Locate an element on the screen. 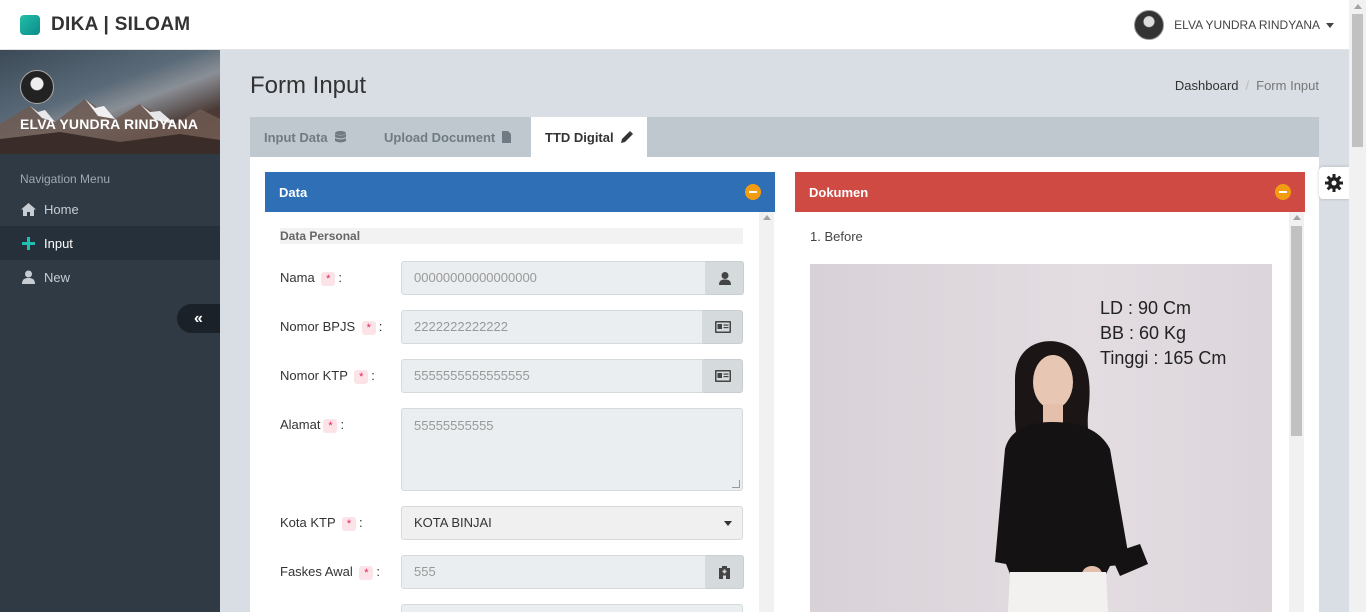 This screenshot has width=1366, height=612. caret-down-icon is located at coordinates (1330, 25).